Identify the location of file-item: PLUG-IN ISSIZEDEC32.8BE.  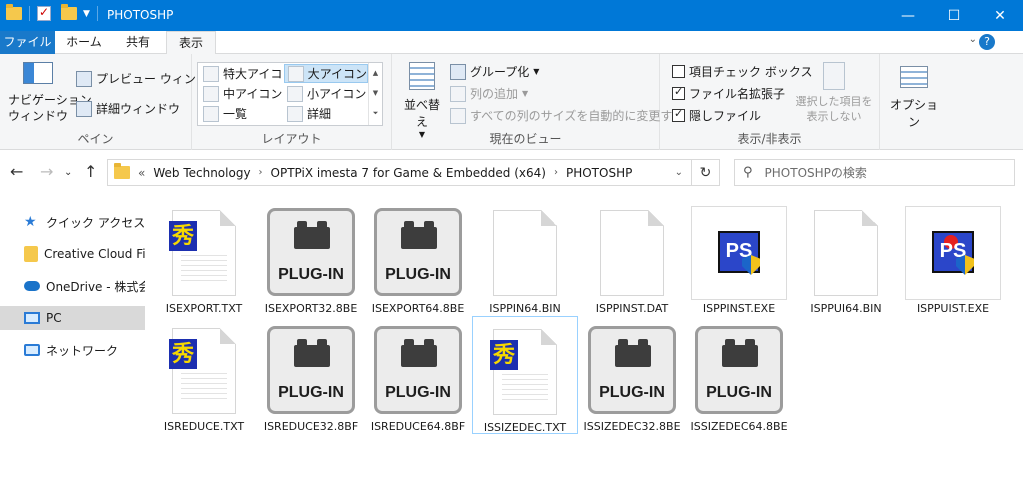
(632, 375).